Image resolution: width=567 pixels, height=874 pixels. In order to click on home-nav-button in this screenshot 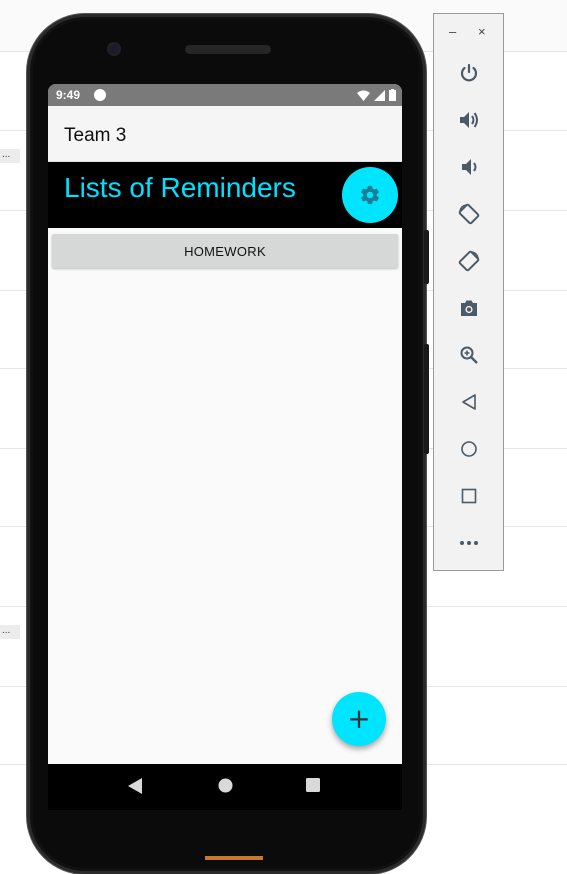, I will do `click(225, 785)`.